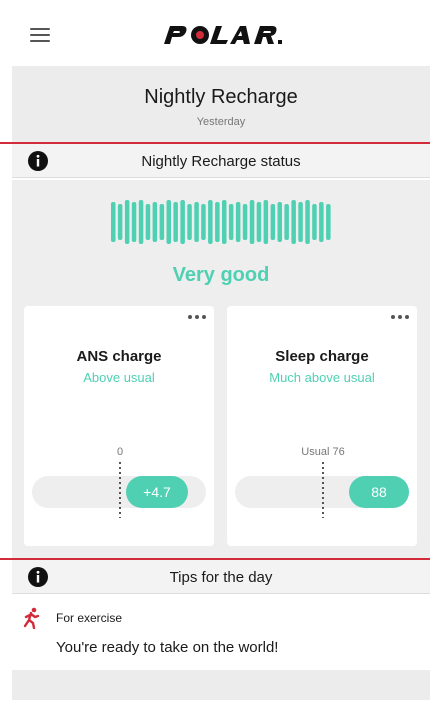 Image resolution: width=434 pixels, height=706 pixels. What do you see at coordinates (119, 356) in the screenshot?
I see `ans-charge-title: ANS charge` at bounding box center [119, 356].